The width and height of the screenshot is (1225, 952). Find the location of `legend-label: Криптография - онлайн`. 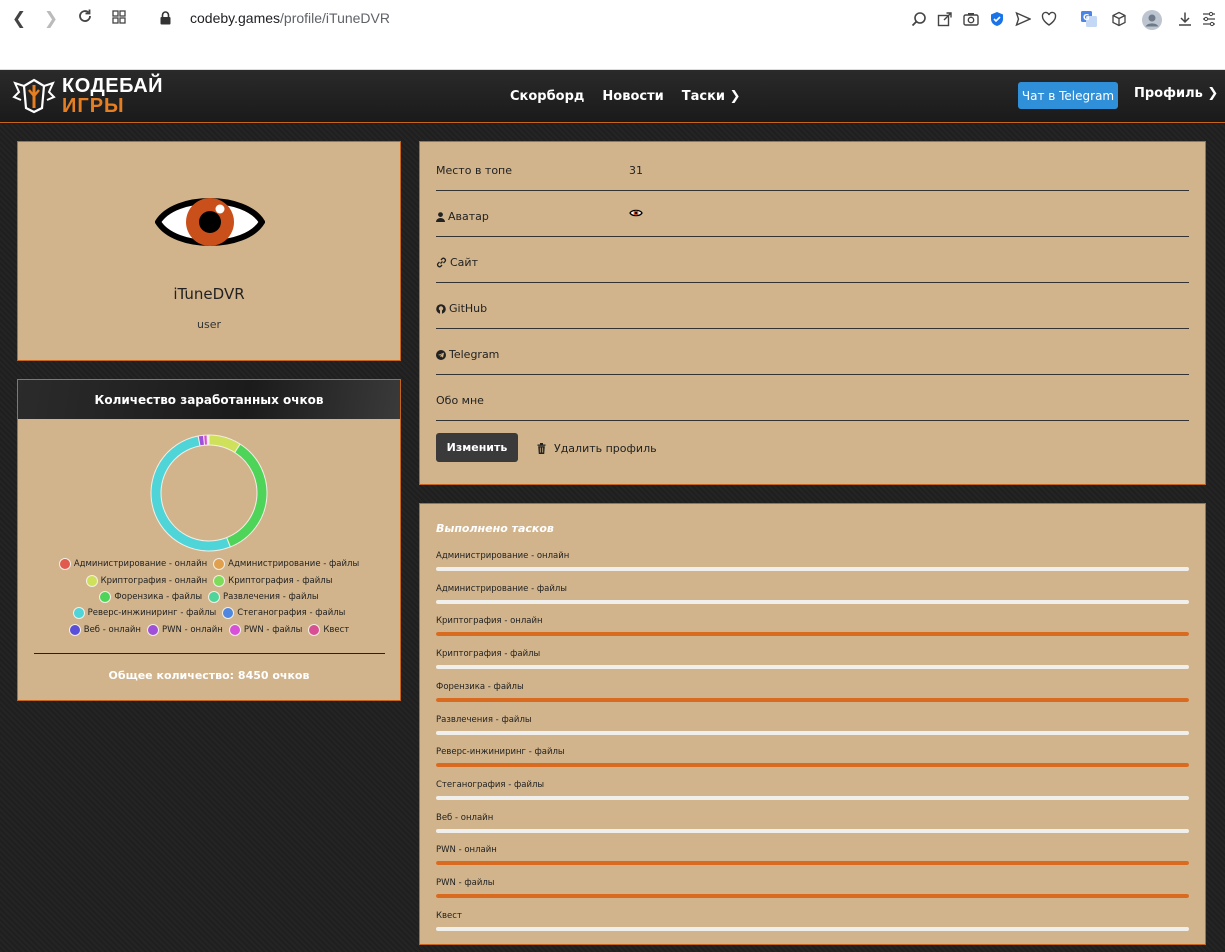

legend-label: Криптография - онлайн is located at coordinates (154, 580).